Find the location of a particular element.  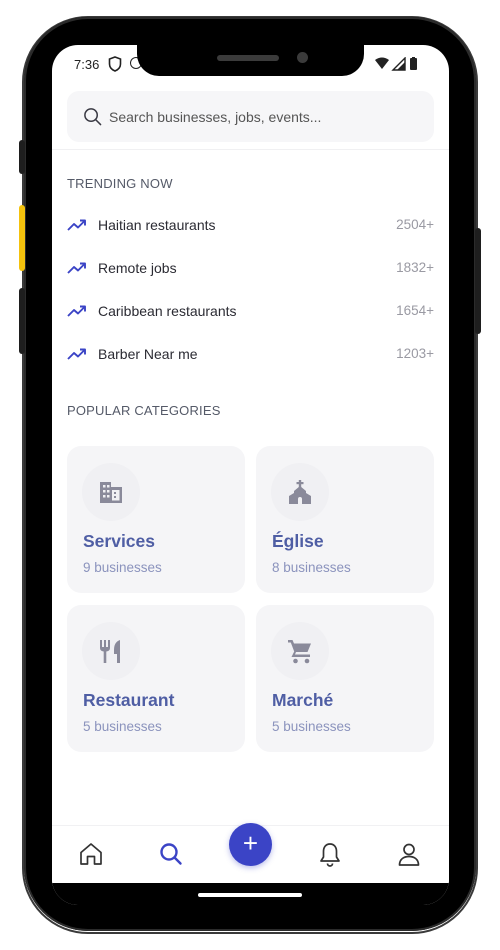

status-time: 7:36 is located at coordinates (87, 64).